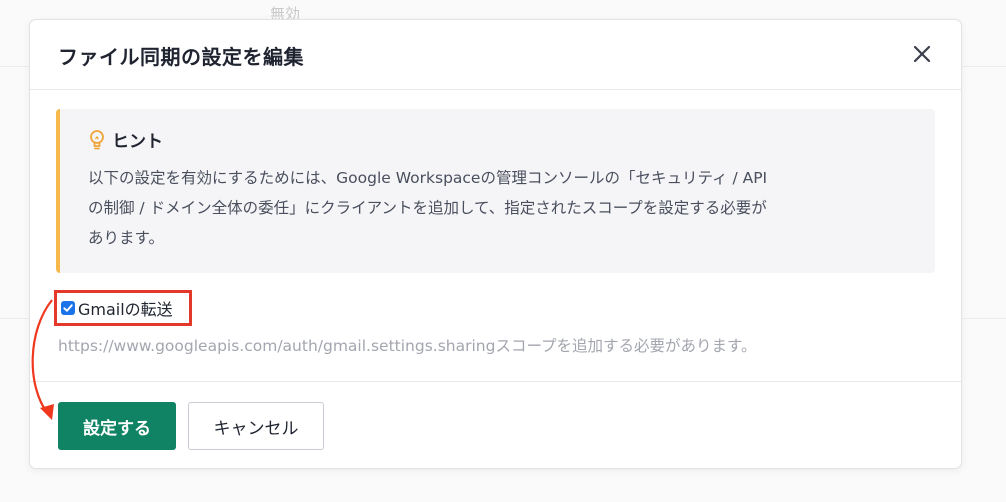  What do you see at coordinates (137, 142) in the screenshot?
I see `hint-title: ヒント` at bounding box center [137, 142].